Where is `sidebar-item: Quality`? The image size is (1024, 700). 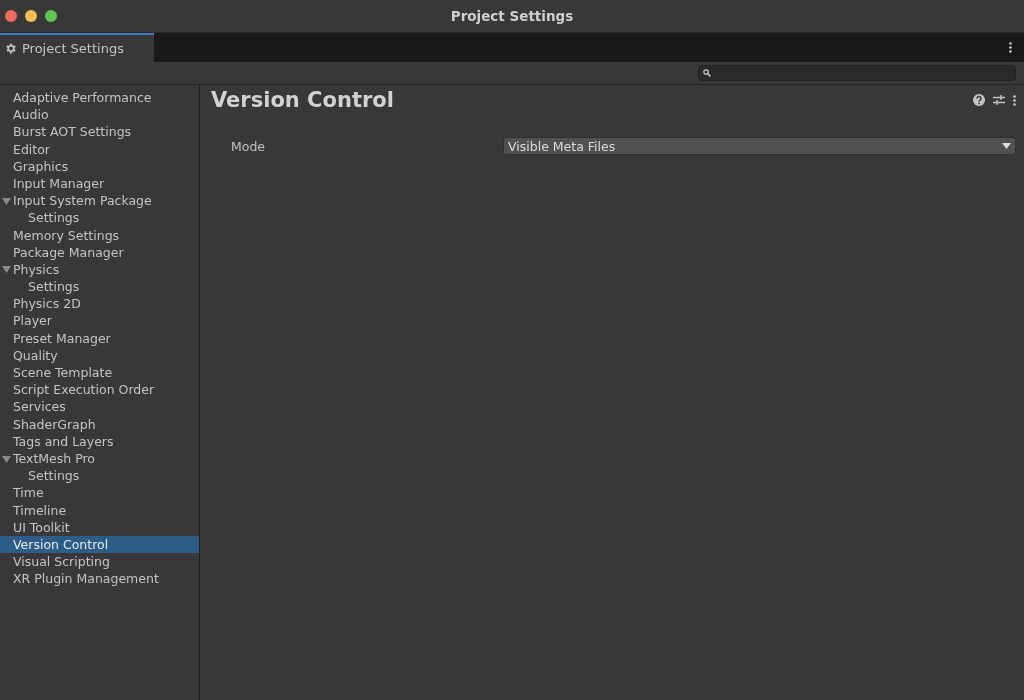
sidebar-item: Quality is located at coordinates (99, 355).